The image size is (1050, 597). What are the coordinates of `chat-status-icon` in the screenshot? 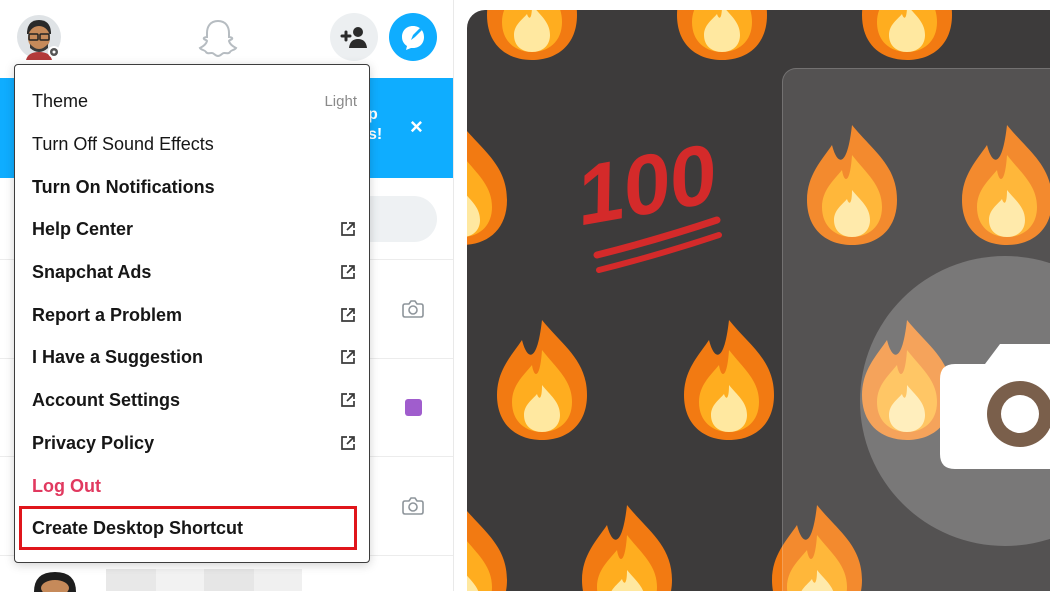 It's located at (413, 407).